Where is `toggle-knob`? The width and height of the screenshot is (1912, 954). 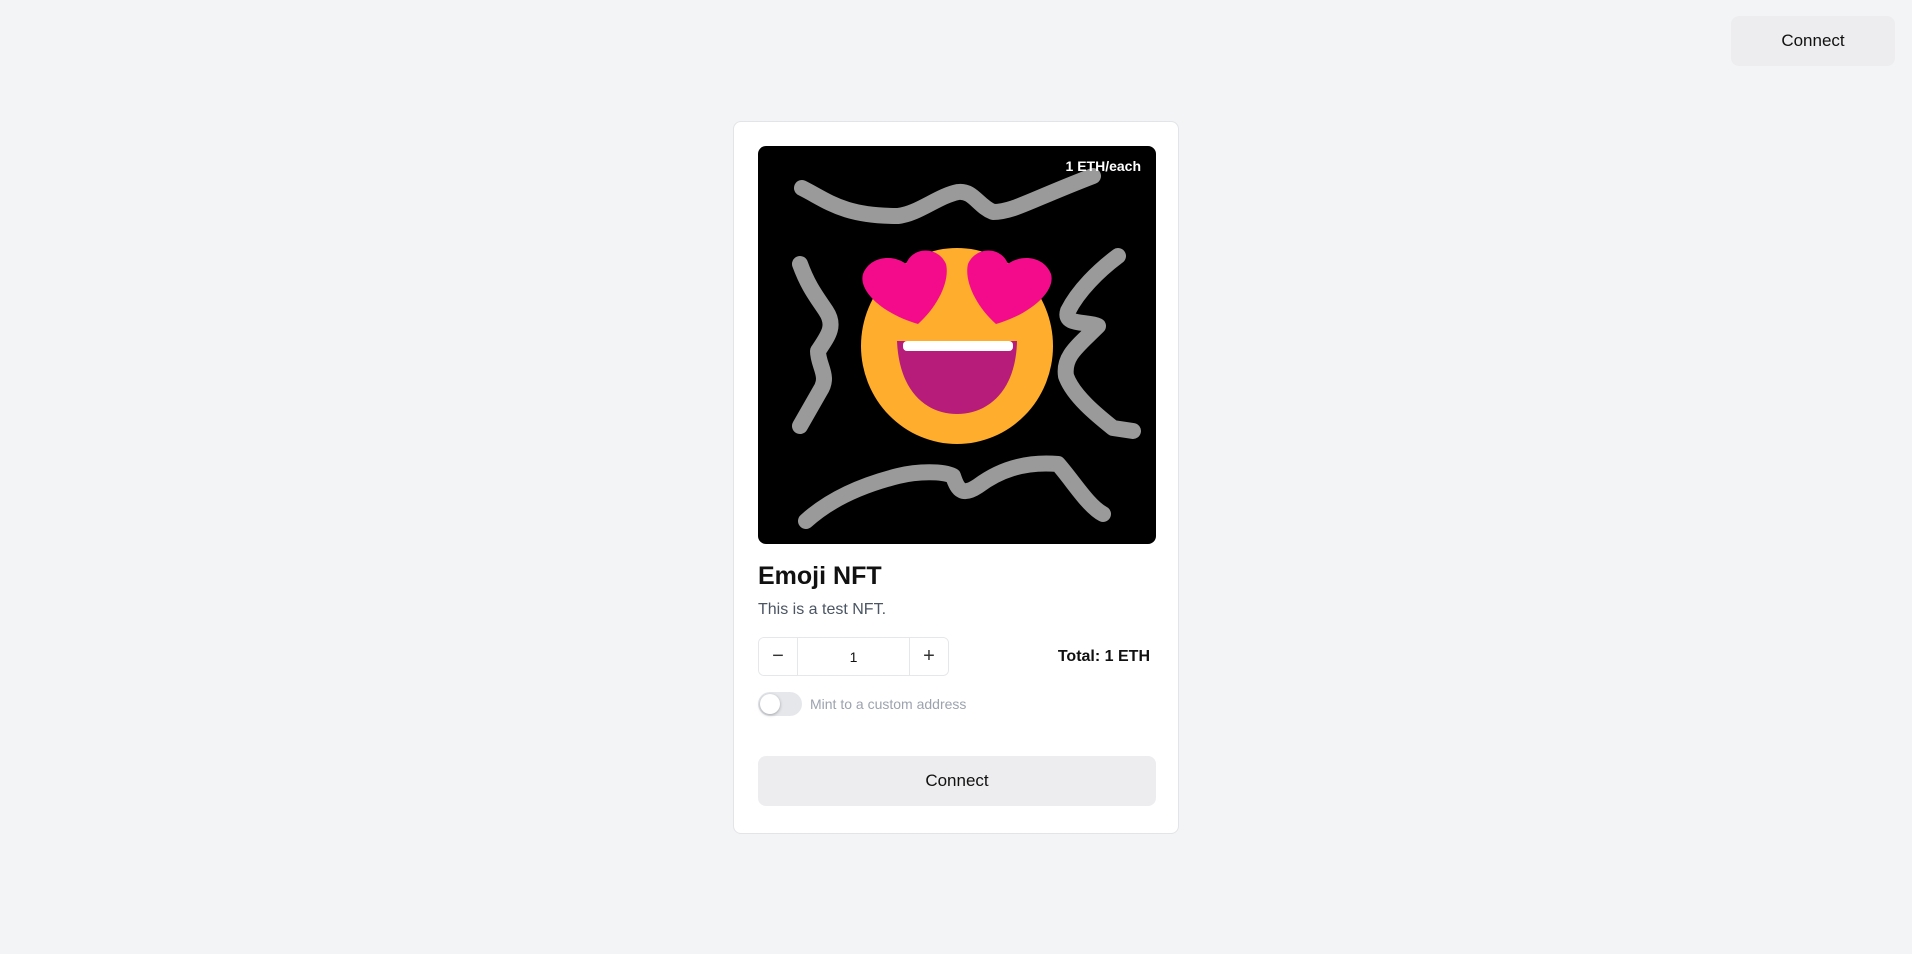
toggle-knob is located at coordinates (770, 704).